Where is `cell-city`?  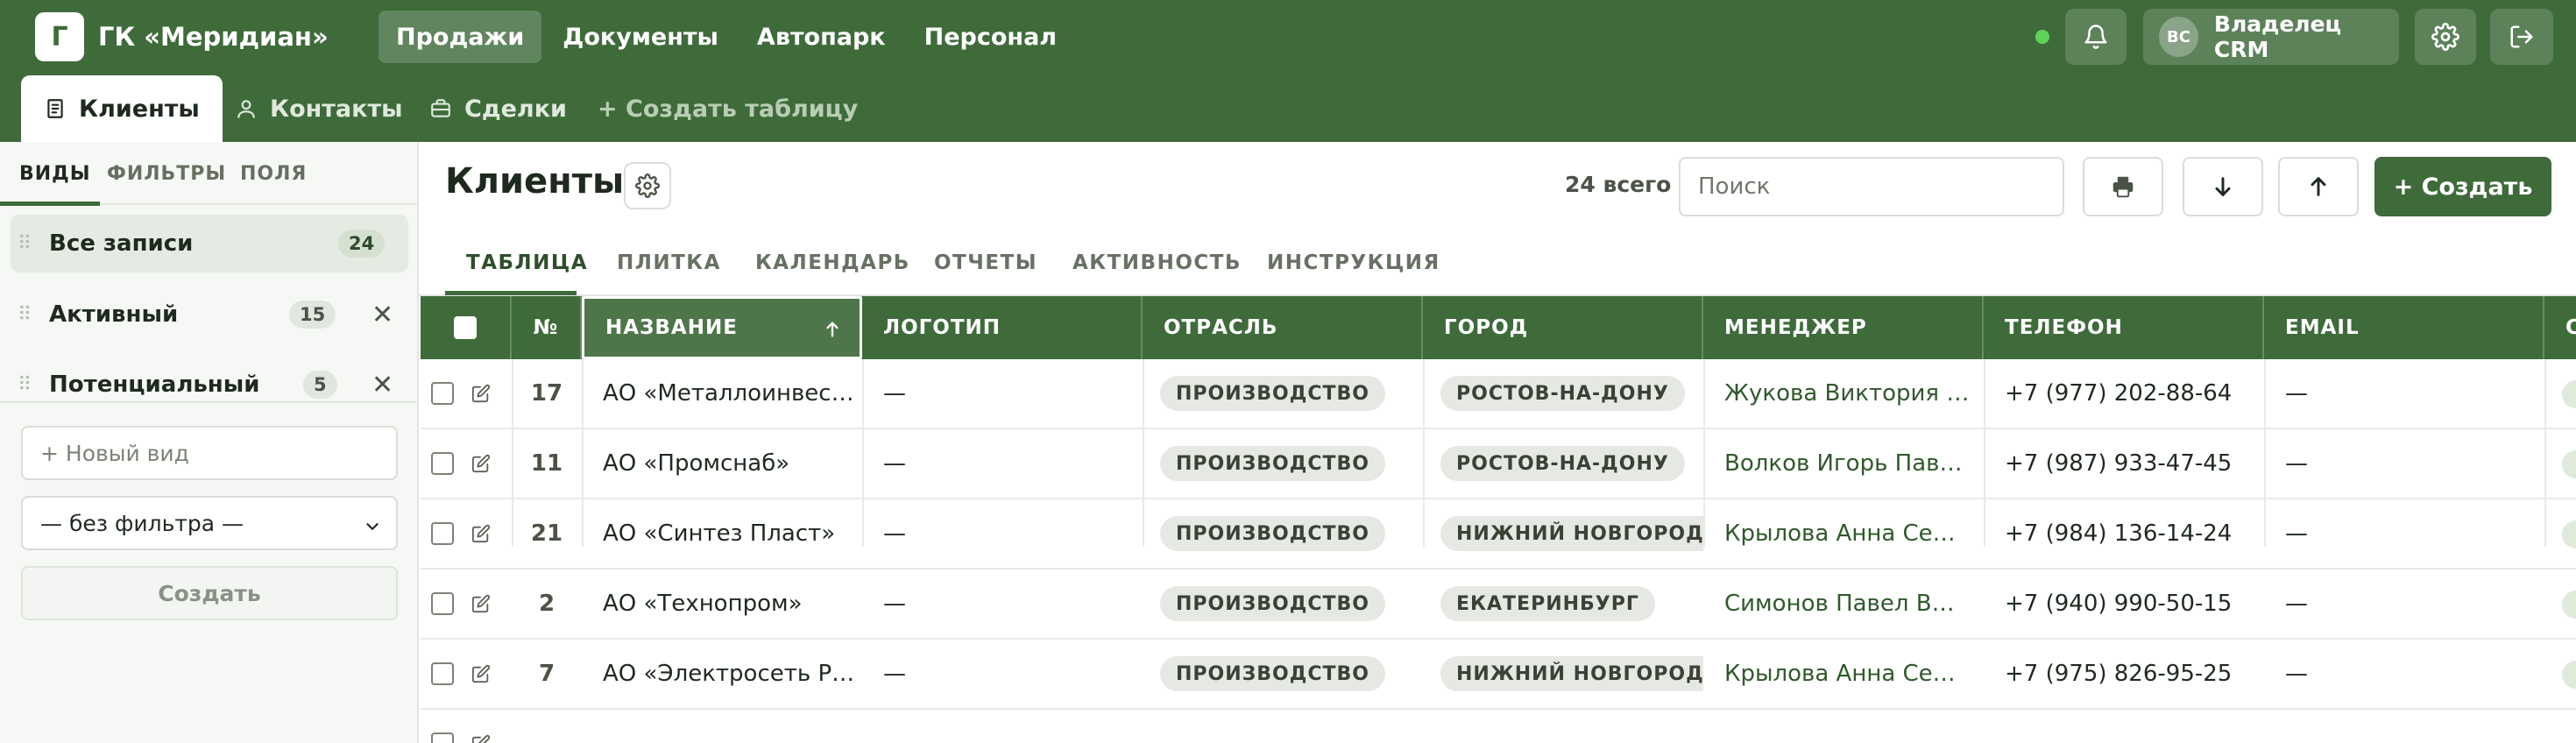
cell-city is located at coordinates (1571, 726).